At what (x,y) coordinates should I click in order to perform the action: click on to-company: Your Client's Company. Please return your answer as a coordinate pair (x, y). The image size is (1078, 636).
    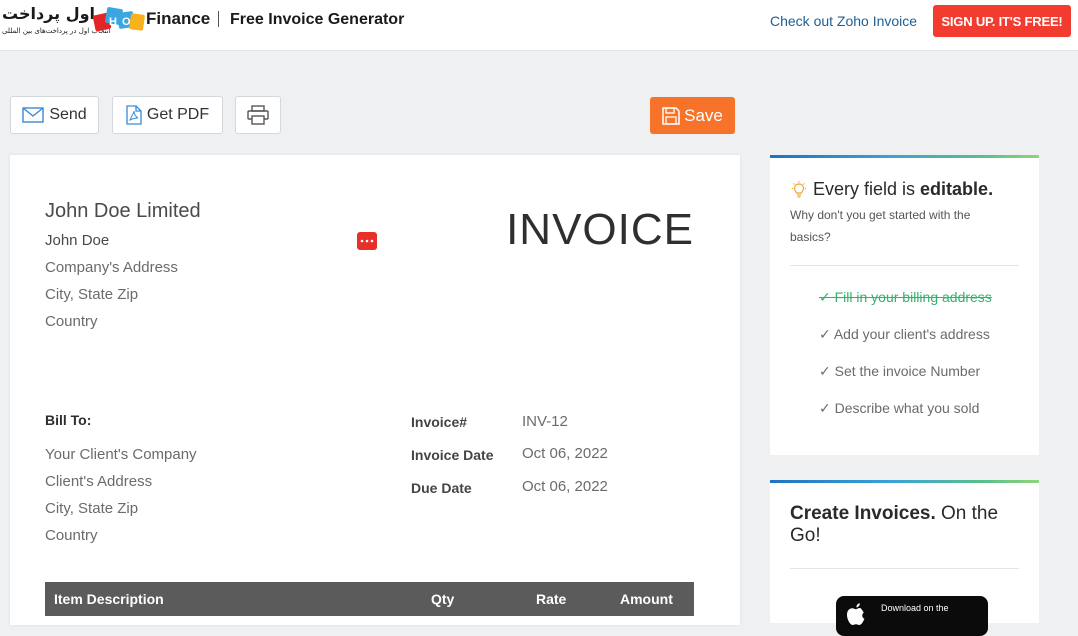
    Looking at the image, I should click on (121, 454).